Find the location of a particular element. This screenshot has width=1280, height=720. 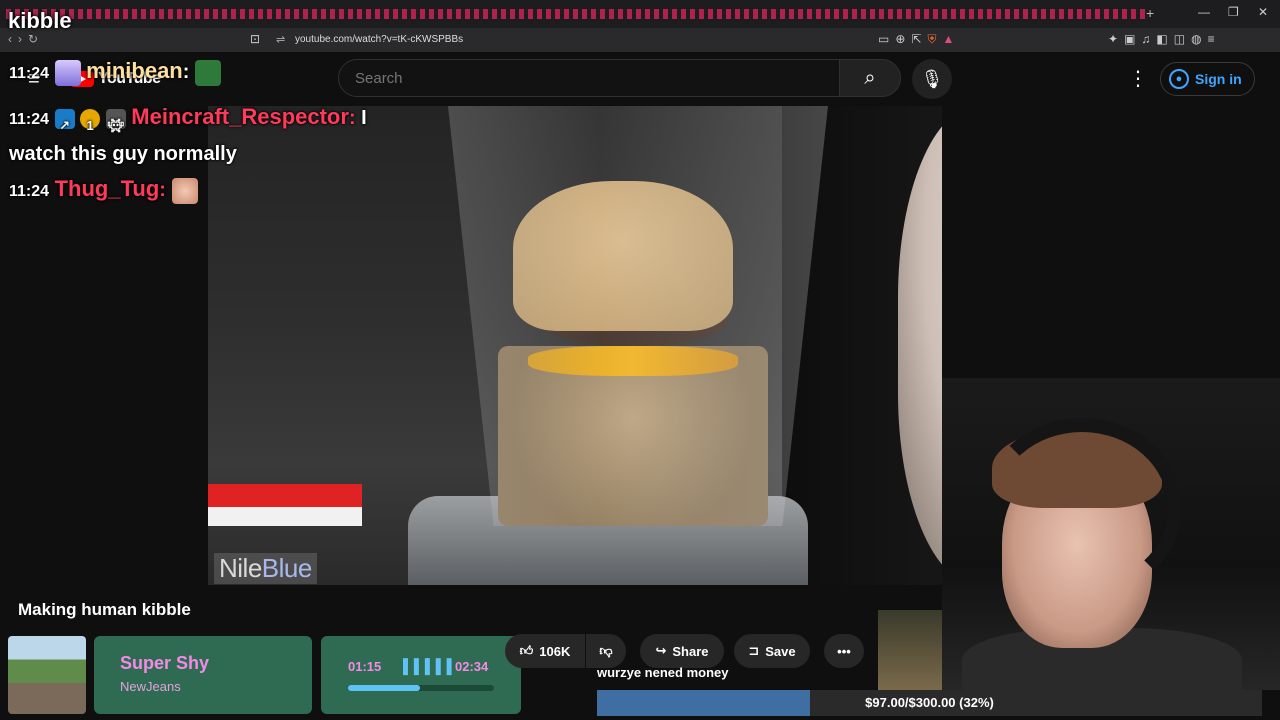

user-icon: ● is located at coordinates (1179, 79).